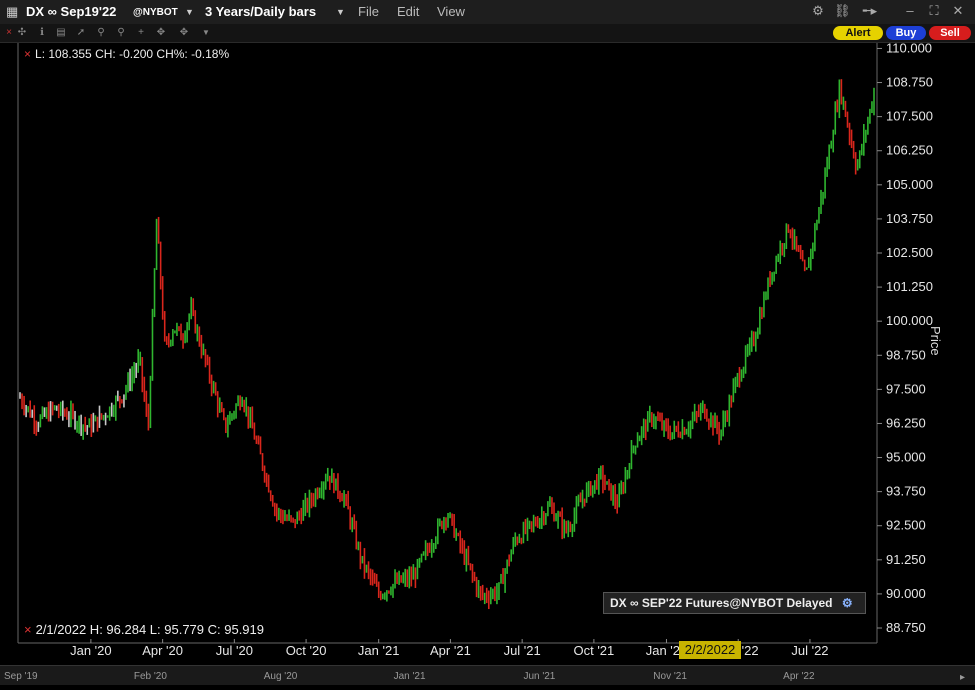  Describe the element at coordinates (71, 11) in the screenshot. I see `symbol-label: DX ∞ Sep19'22` at that location.